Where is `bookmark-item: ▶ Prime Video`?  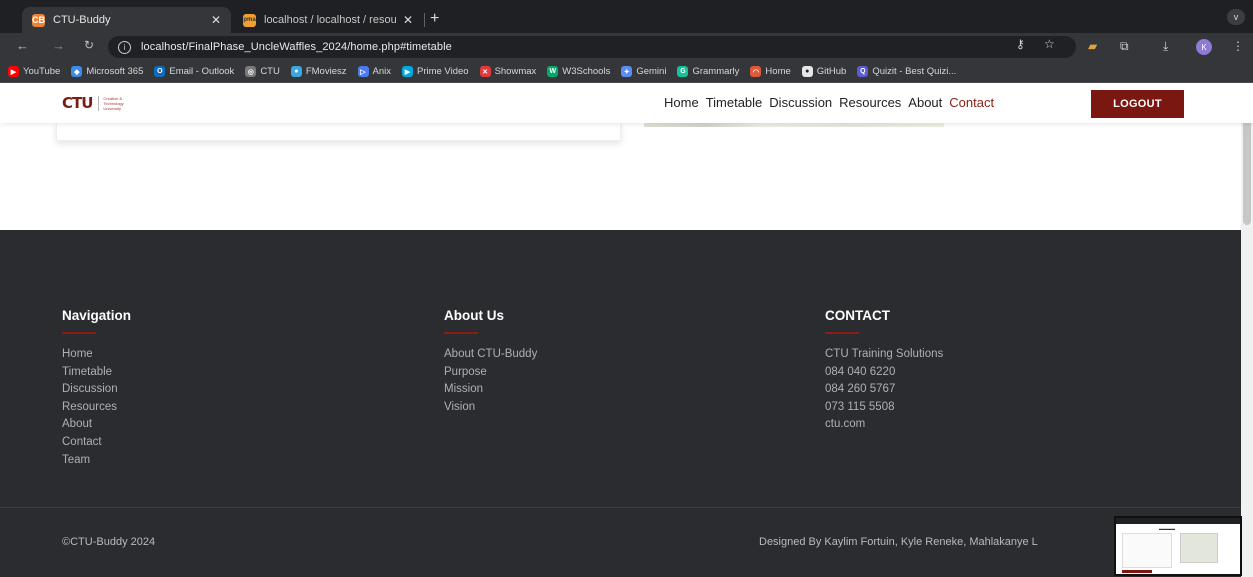
bookmark-item: ▶ Prime Video is located at coordinates (435, 71).